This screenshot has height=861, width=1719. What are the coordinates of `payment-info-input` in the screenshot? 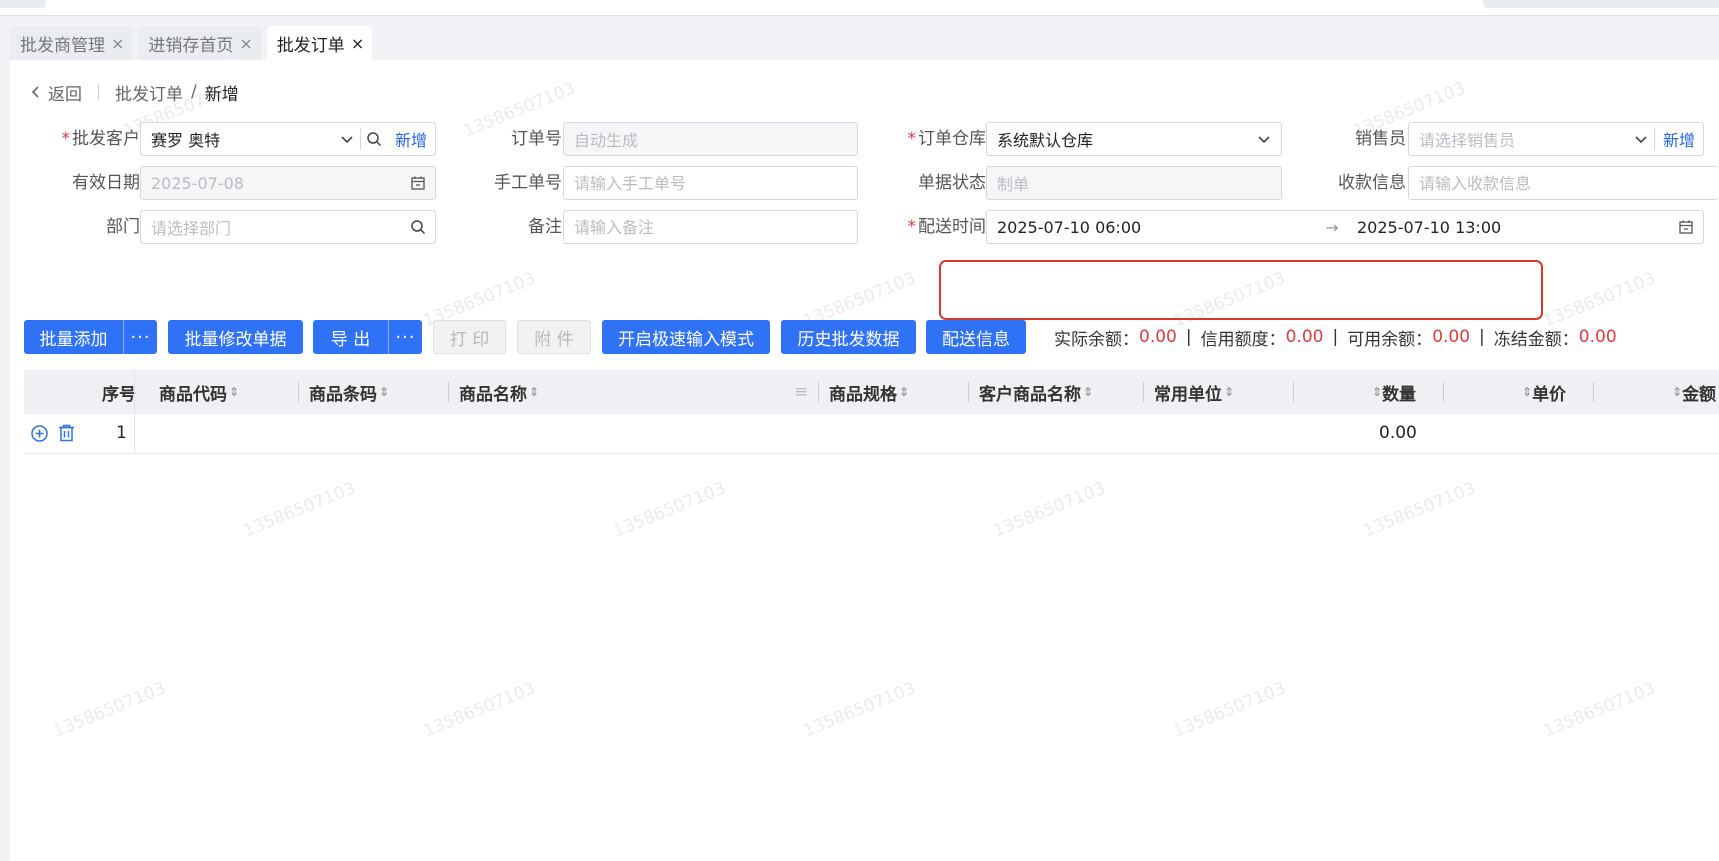 It's located at (1563, 183).